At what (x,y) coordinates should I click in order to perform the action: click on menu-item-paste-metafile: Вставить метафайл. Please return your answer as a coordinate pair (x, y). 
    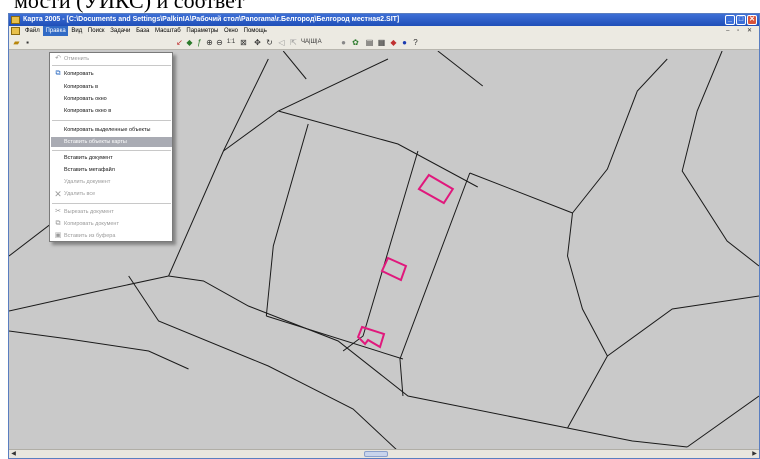
    Looking at the image, I should click on (111, 170).